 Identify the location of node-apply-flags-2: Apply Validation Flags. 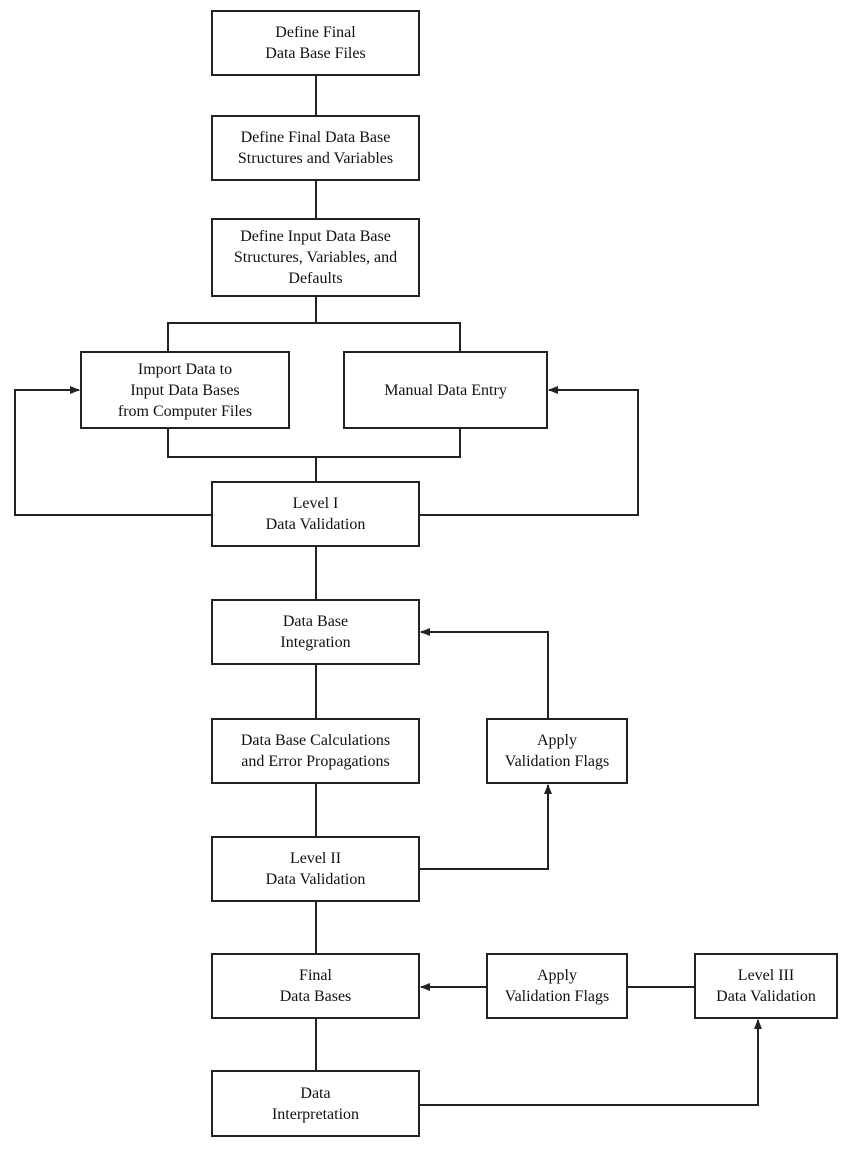
(557, 986).